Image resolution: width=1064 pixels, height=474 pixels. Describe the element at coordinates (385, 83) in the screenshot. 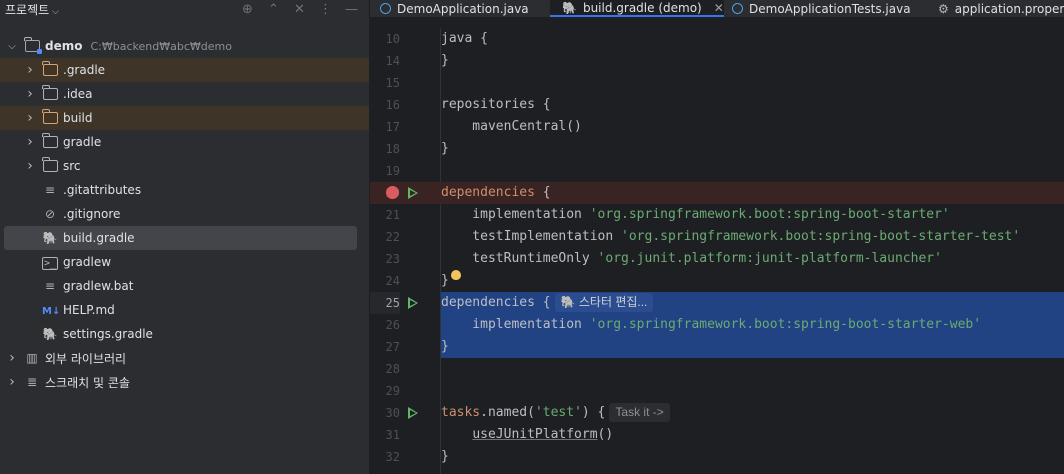

I see `line-number: 15` at that location.